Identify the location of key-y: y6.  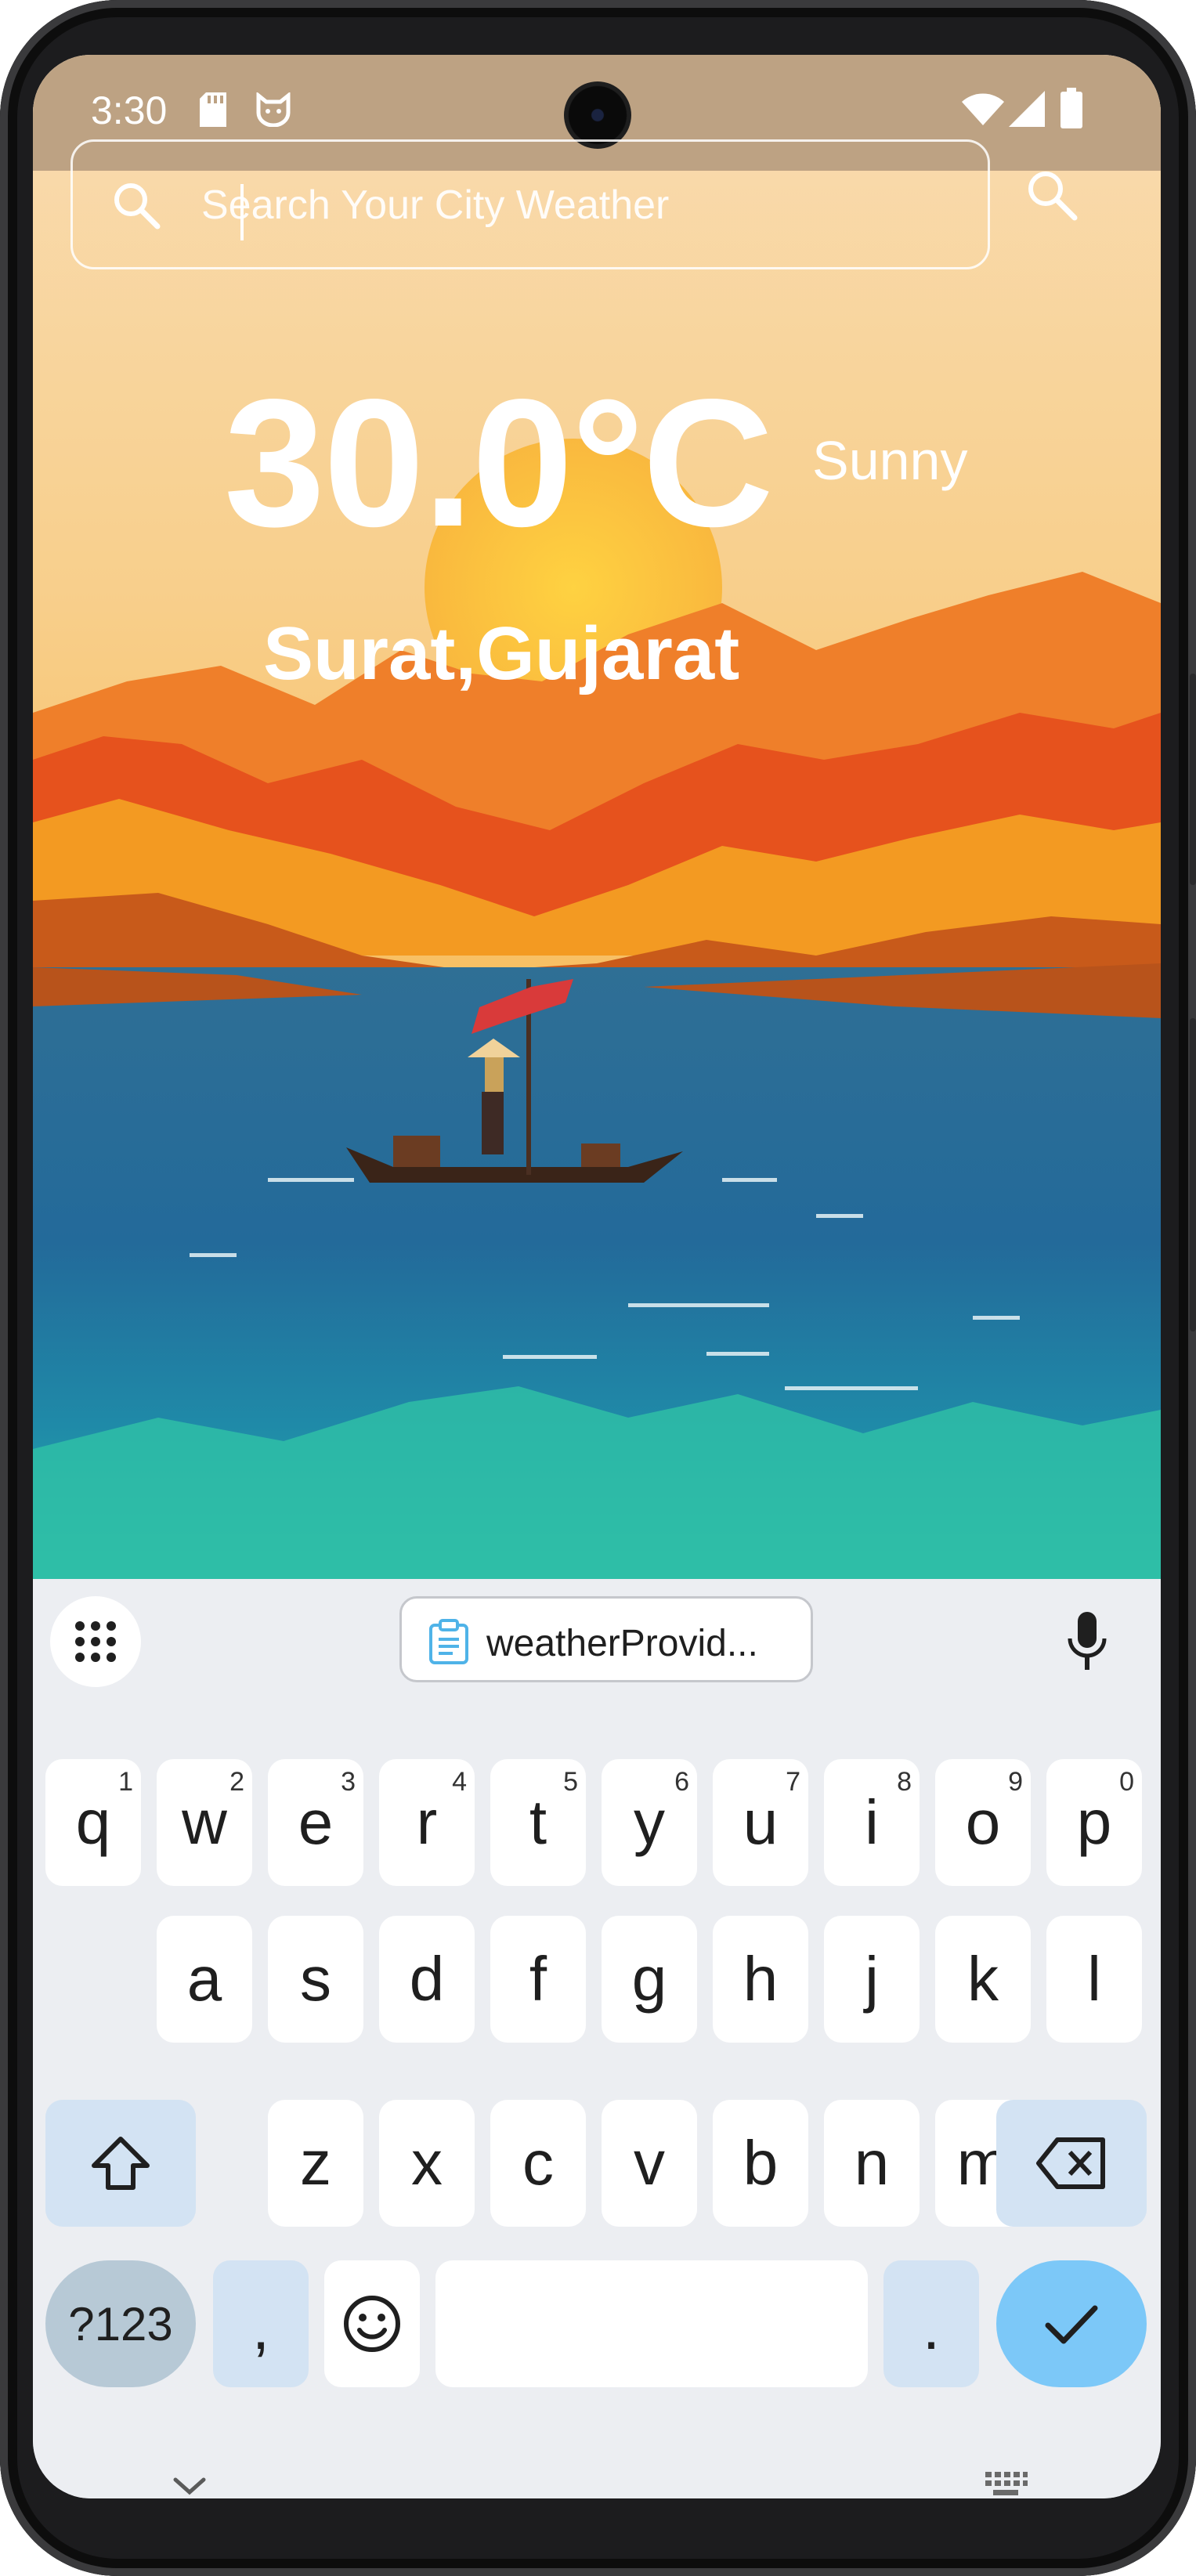
(649, 1822).